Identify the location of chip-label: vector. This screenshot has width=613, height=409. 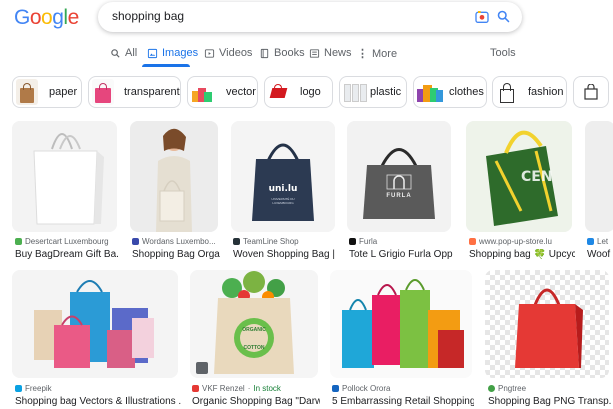
(241, 92).